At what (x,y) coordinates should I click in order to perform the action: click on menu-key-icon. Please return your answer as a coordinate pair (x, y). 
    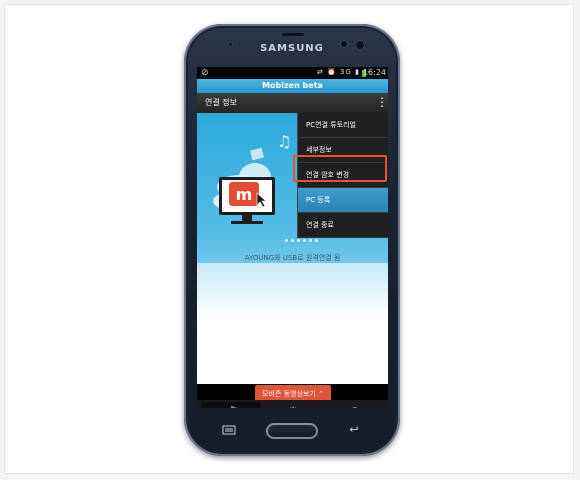
    Looking at the image, I should click on (229, 430).